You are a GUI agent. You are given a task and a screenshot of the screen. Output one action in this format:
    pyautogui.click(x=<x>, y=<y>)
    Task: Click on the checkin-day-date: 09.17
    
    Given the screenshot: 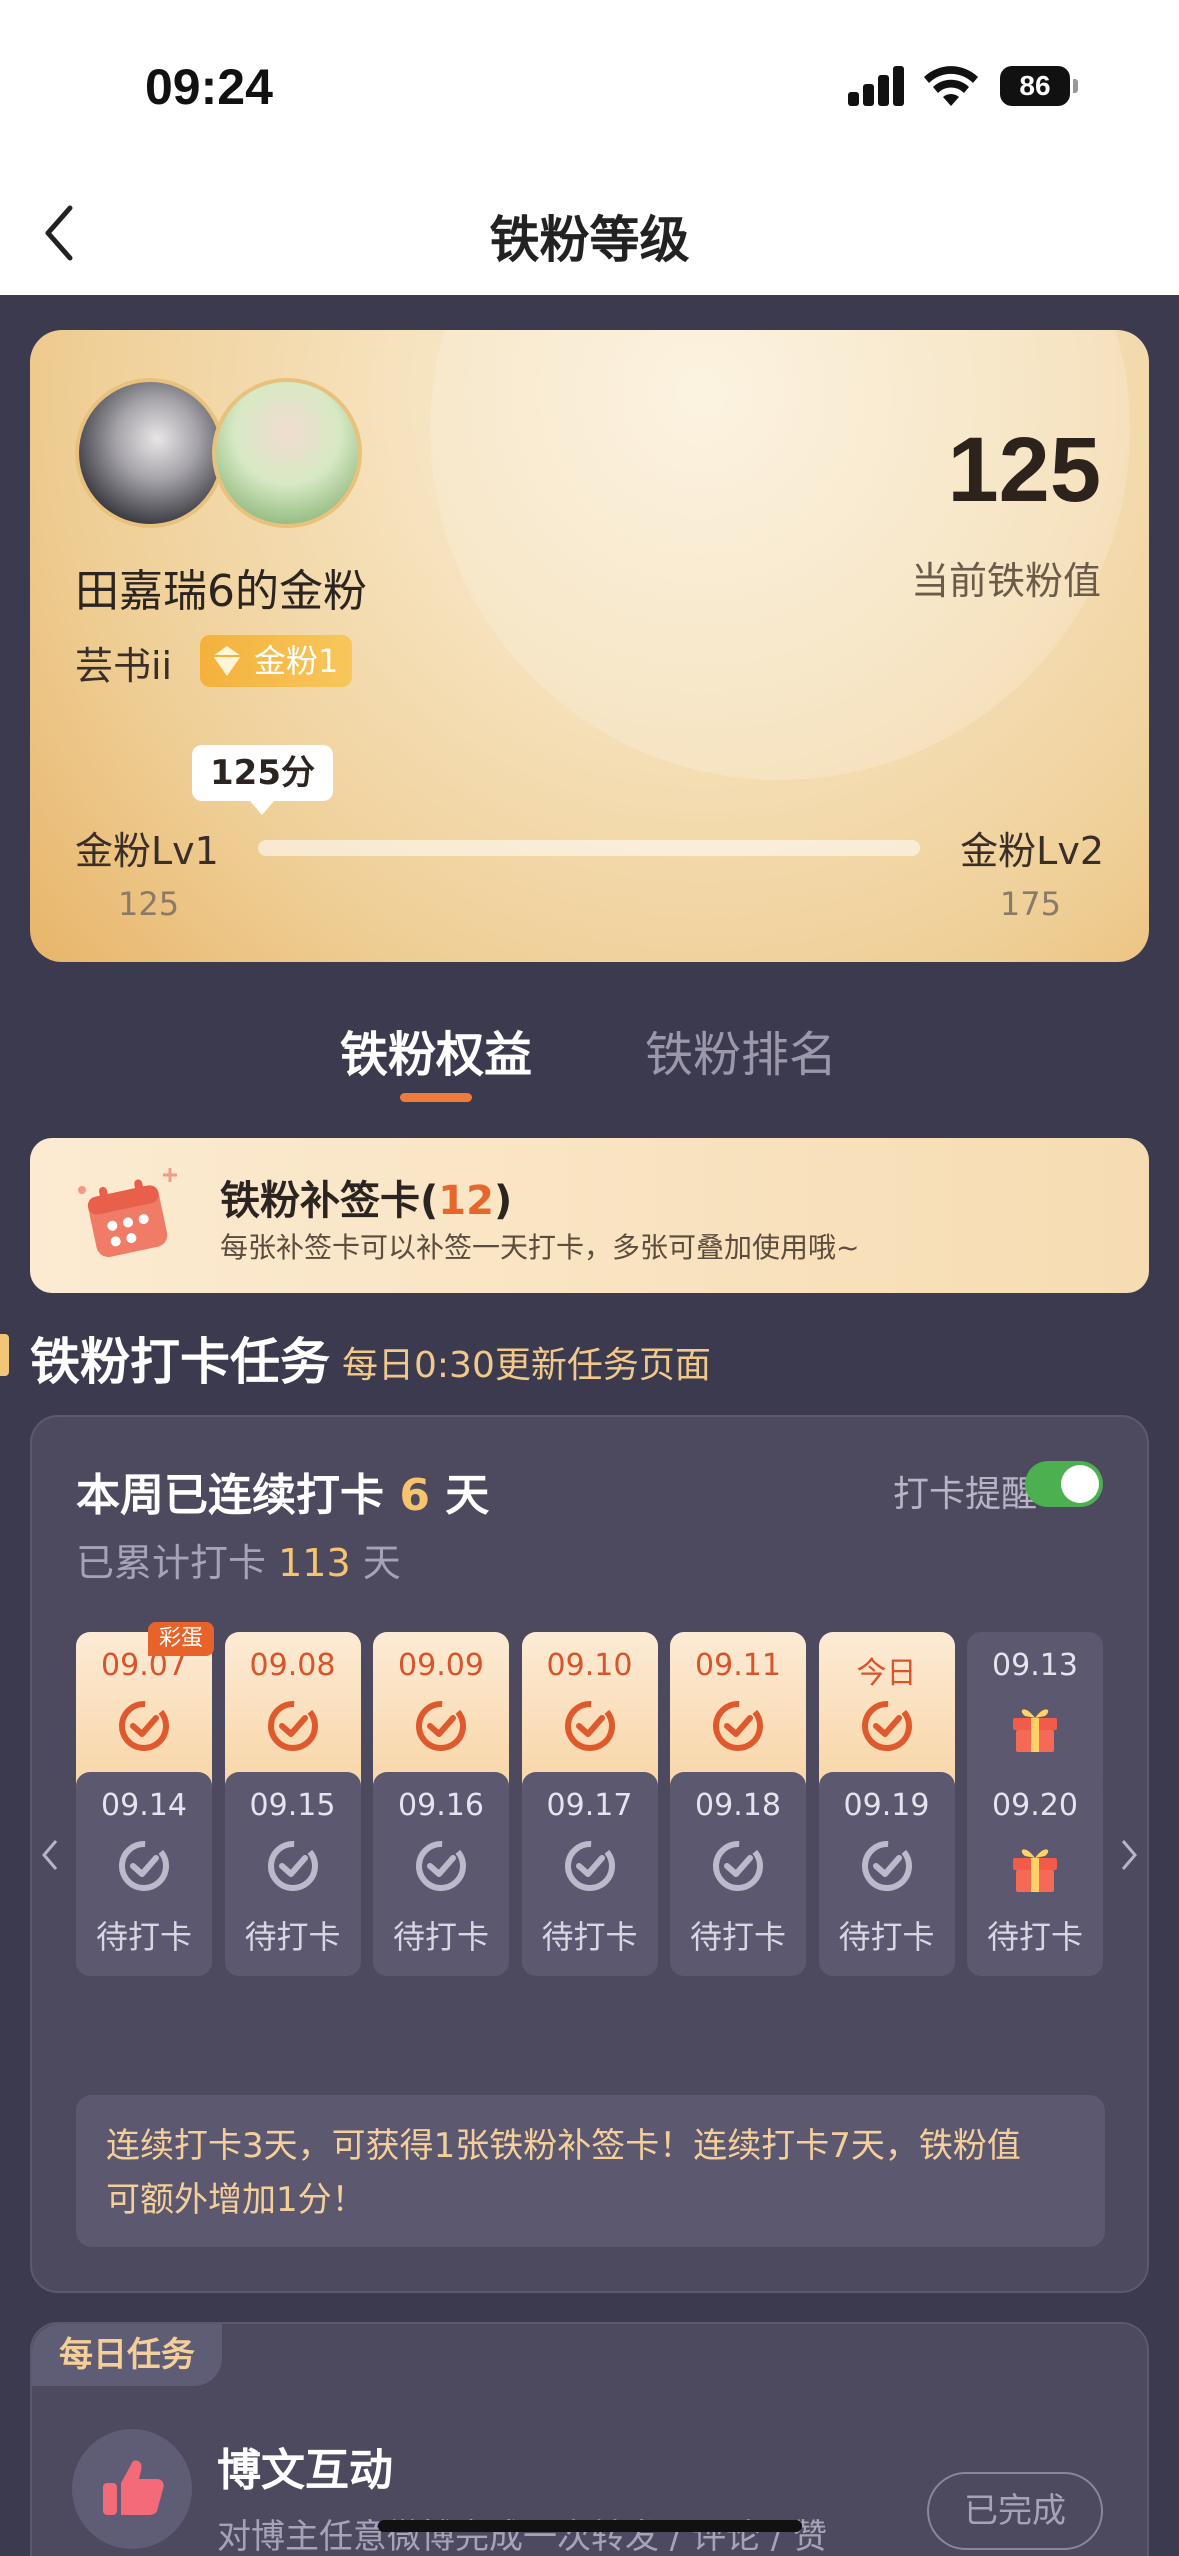 What is the action you would take?
    pyautogui.click(x=589, y=1805)
    